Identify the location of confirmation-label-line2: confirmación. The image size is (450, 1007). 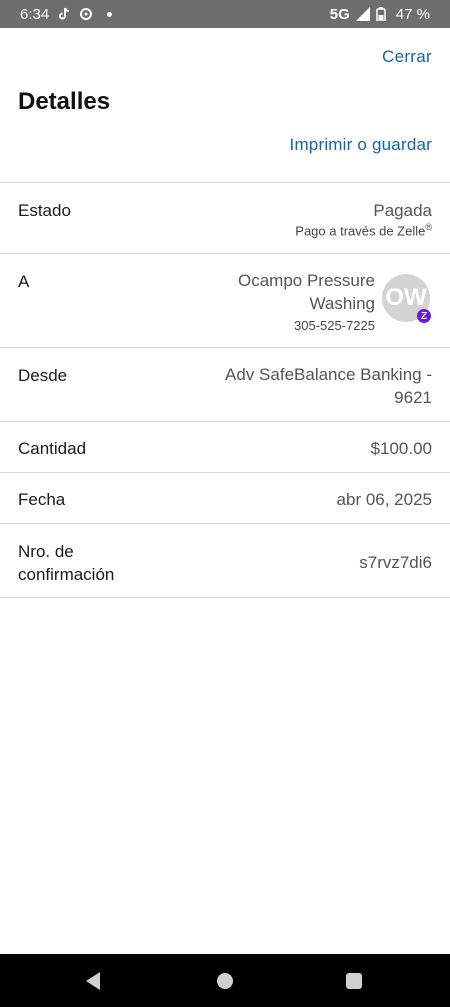
(66, 574).